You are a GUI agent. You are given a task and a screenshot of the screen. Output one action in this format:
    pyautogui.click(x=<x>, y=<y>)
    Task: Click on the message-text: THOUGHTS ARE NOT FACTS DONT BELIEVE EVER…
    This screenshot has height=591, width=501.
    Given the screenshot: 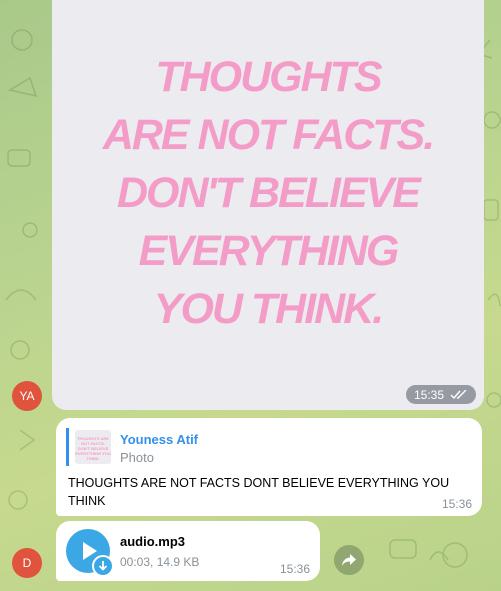 What is the action you would take?
    pyautogui.click(x=259, y=492)
    